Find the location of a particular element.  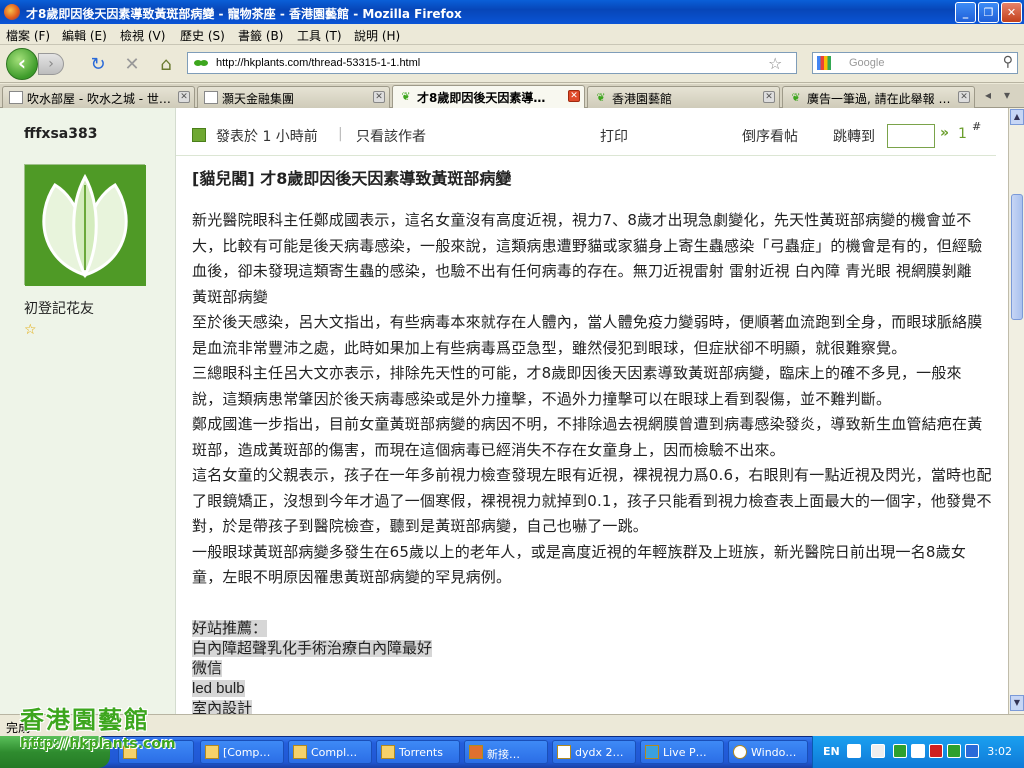

menu-history: 歷史 (S) is located at coordinates (202, 35).